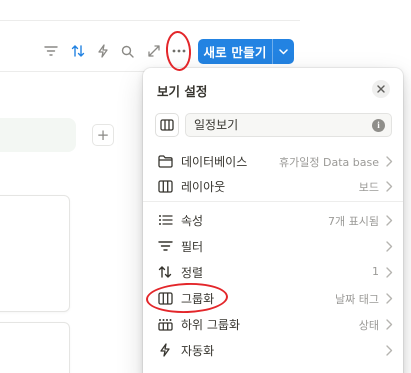  What do you see at coordinates (150, 20) in the screenshot?
I see `top-divider` at bounding box center [150, 20].